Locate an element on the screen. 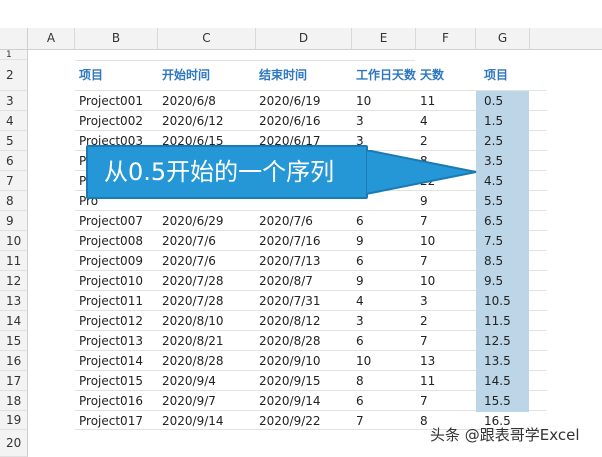 The width and height of the screenshot is (602, 457). data-cell: 2020/8/10 is located at coordinates (193, 320).